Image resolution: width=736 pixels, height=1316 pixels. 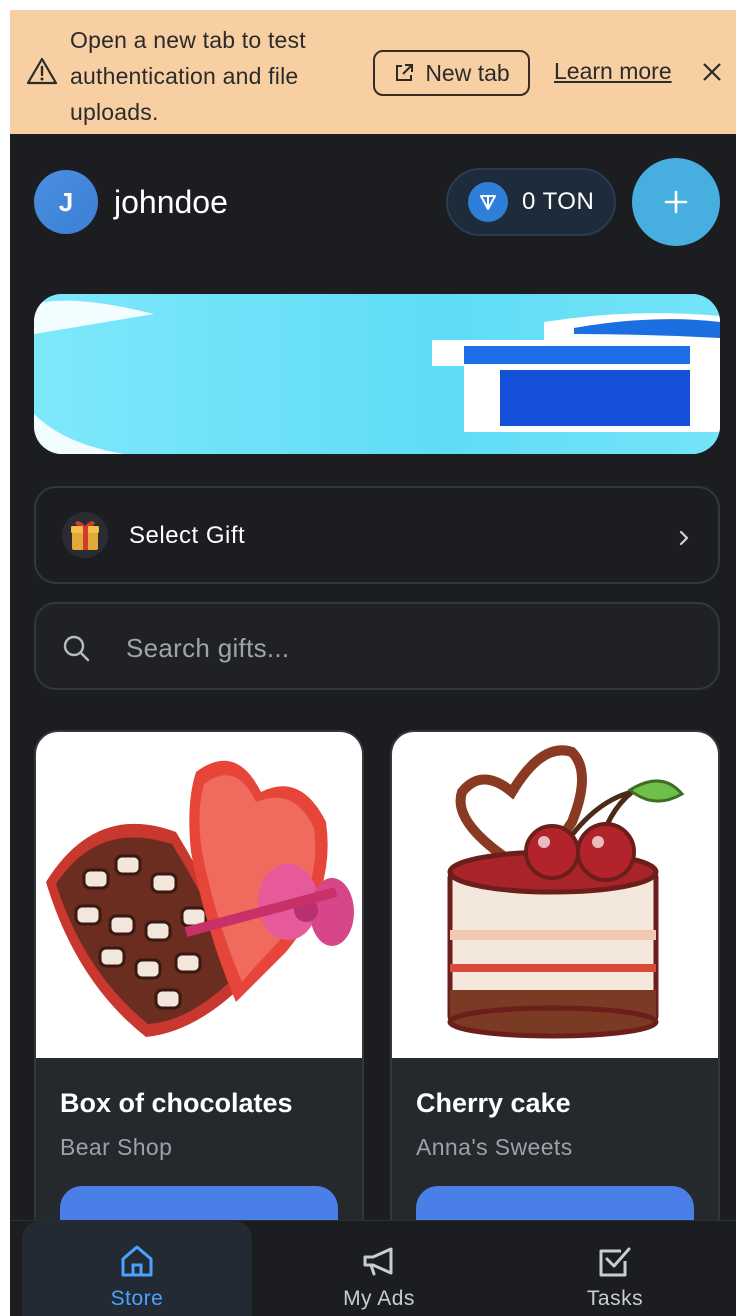 I want to click on new-tab-button: New tab, so click(x=451, y=73).